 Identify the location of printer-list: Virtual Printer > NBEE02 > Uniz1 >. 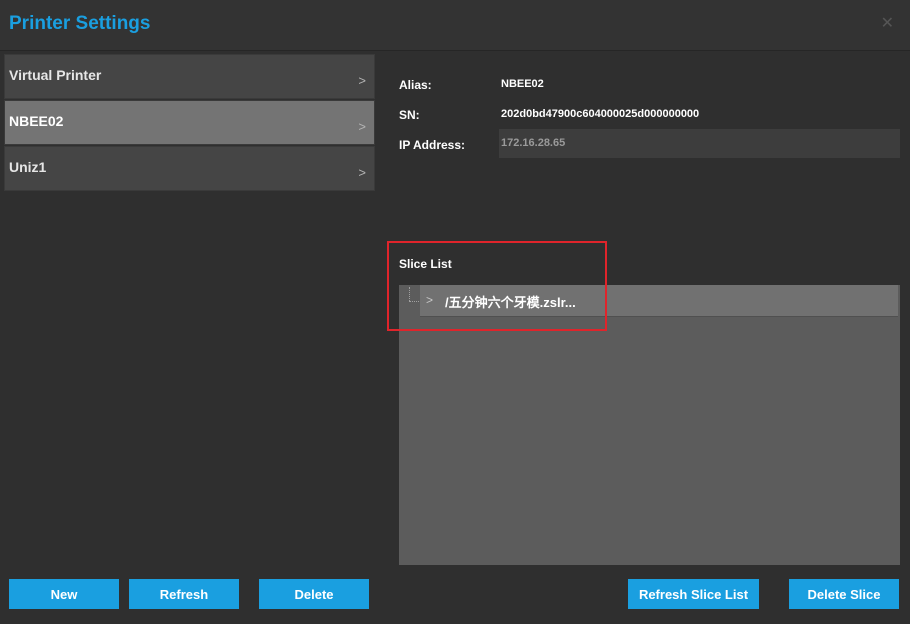
(189, 123).